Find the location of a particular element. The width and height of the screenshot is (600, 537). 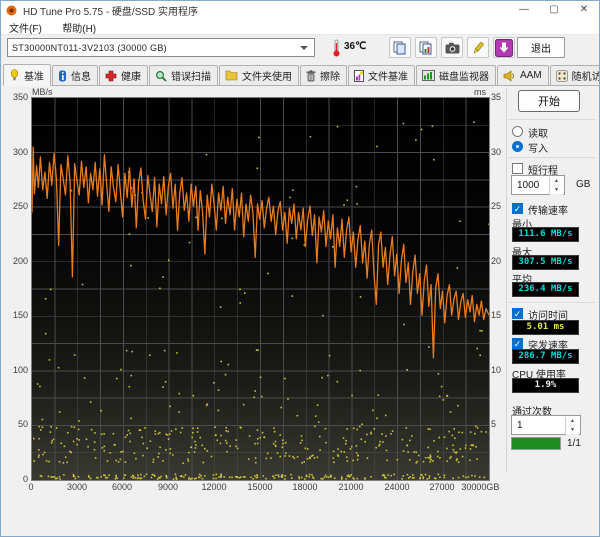

file-benchmark-icon is located at coordinates (359, 75).